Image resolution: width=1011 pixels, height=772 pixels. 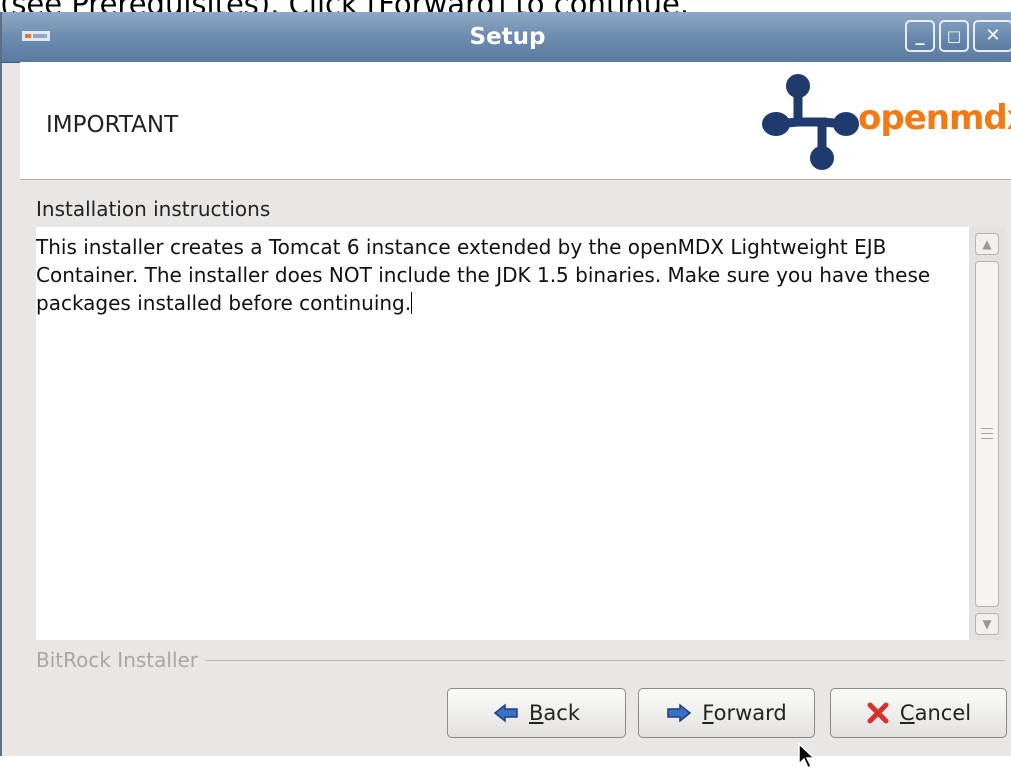 What do you see at coordinates (679, 713) in the screenshot?
I see `arrow-right-icon` at bounding box center [679, 713].